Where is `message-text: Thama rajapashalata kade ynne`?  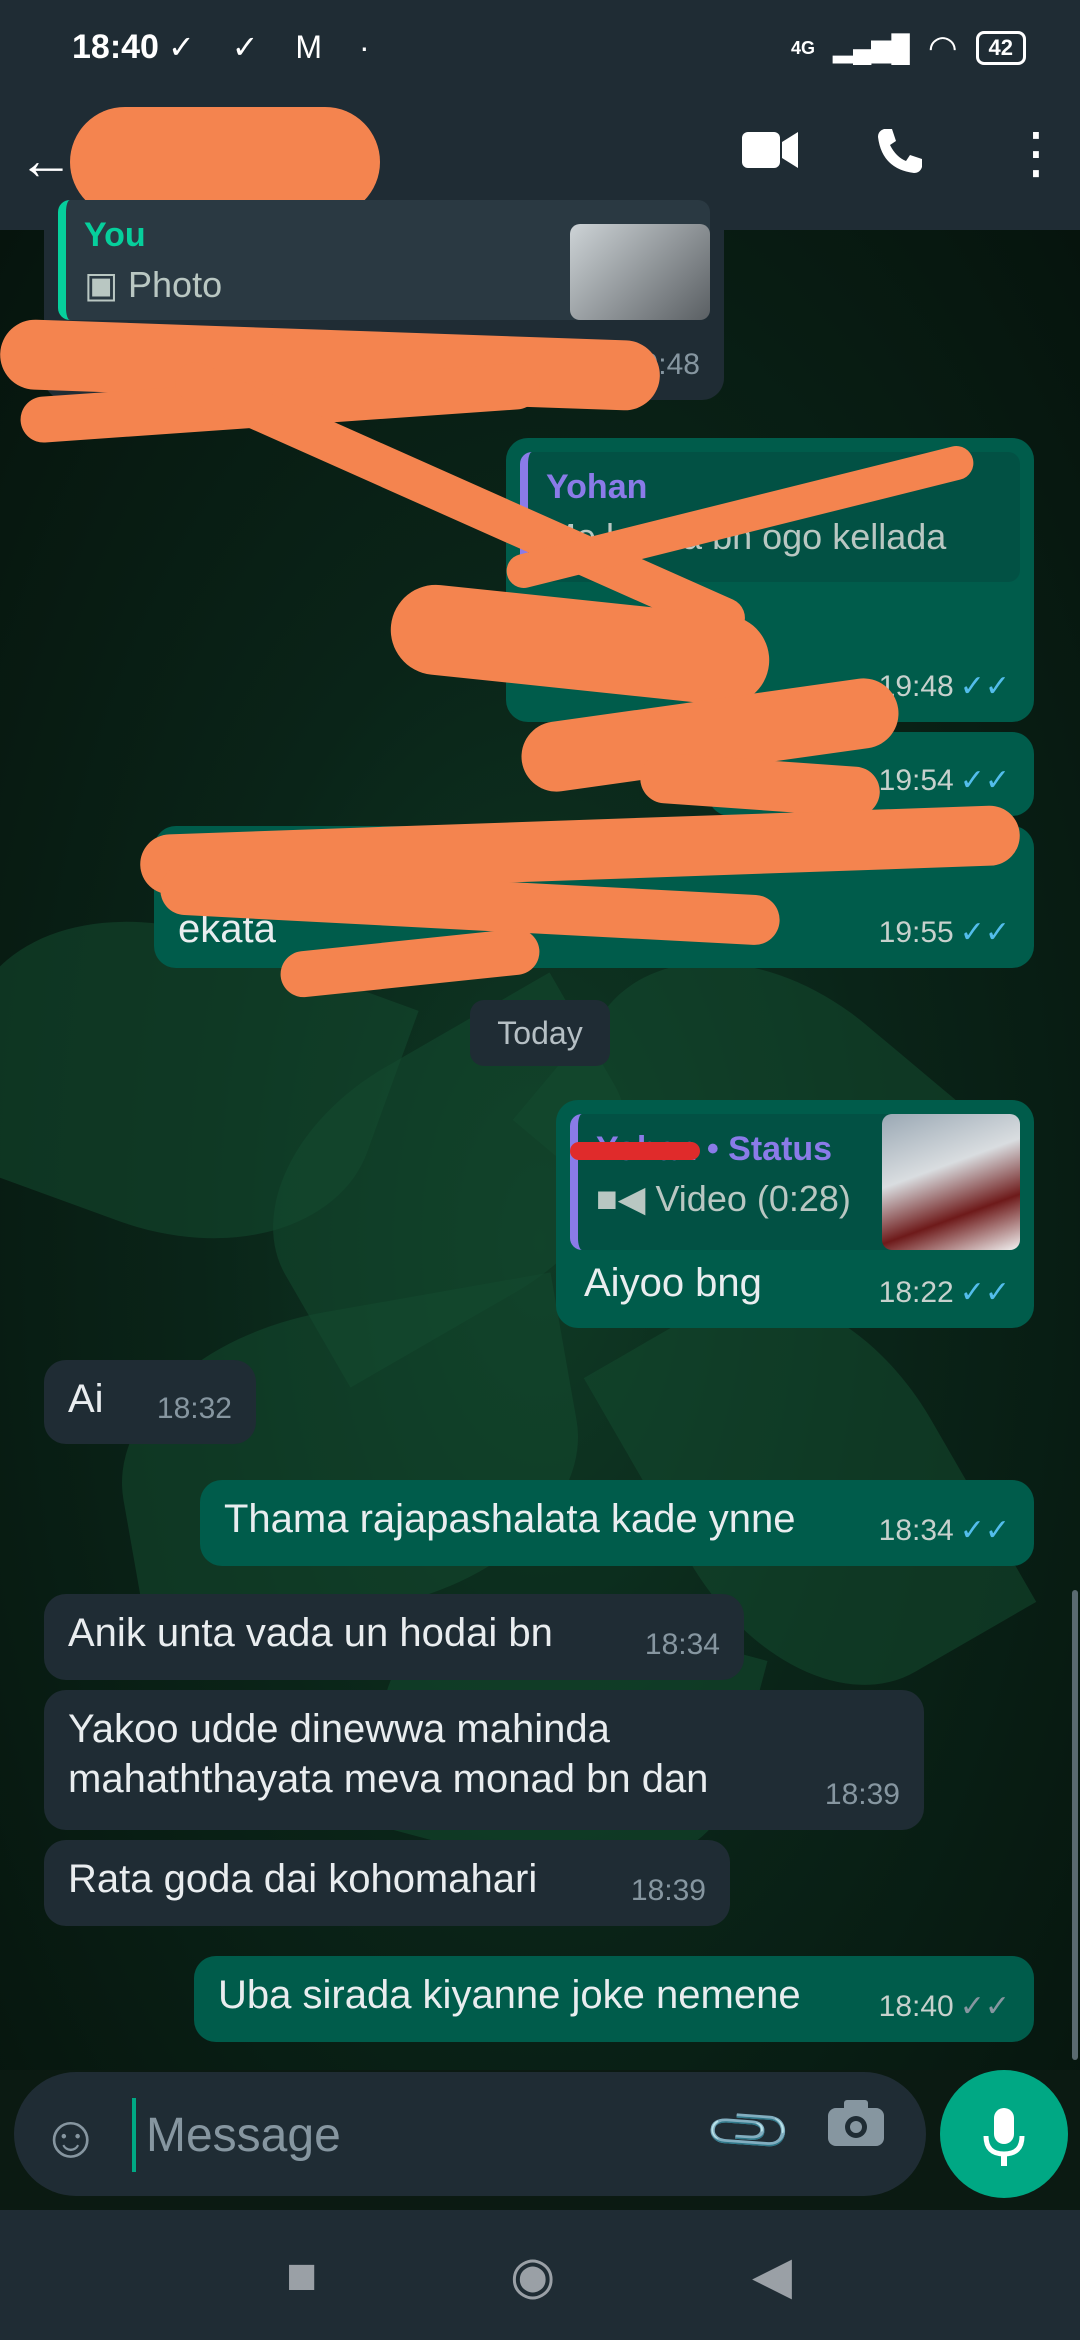
message-text: Thama rajapashalata kade ynne is located at coordinates (510, 1519).